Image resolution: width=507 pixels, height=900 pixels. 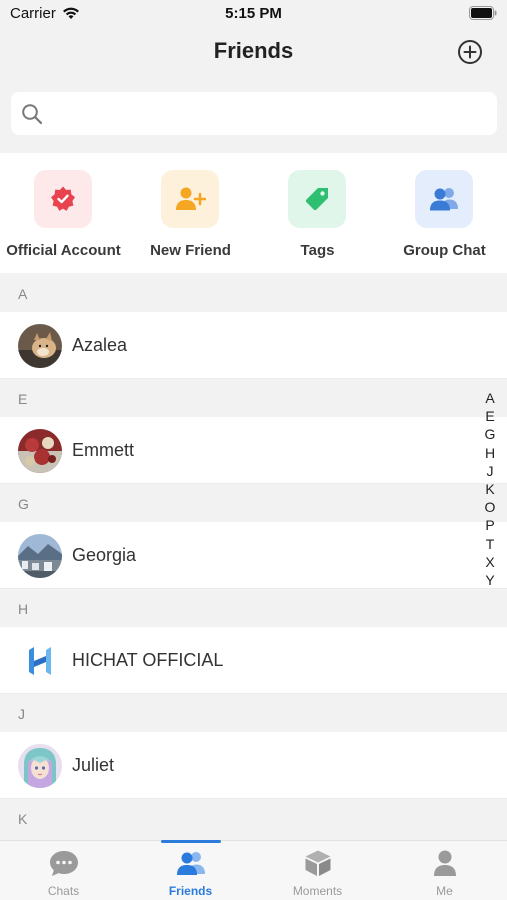 I want to click on index-letter-e: E, so click(x=490, y=416).